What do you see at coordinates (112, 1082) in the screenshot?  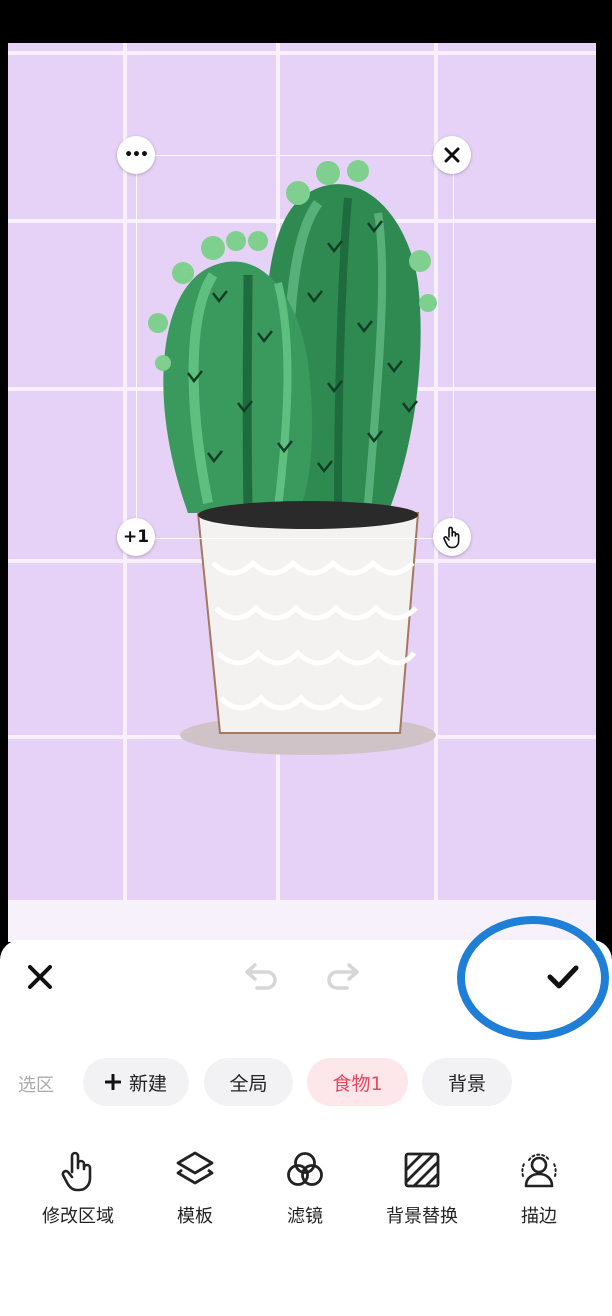 I see `plus-icon` at bounding box center [112, 1082].